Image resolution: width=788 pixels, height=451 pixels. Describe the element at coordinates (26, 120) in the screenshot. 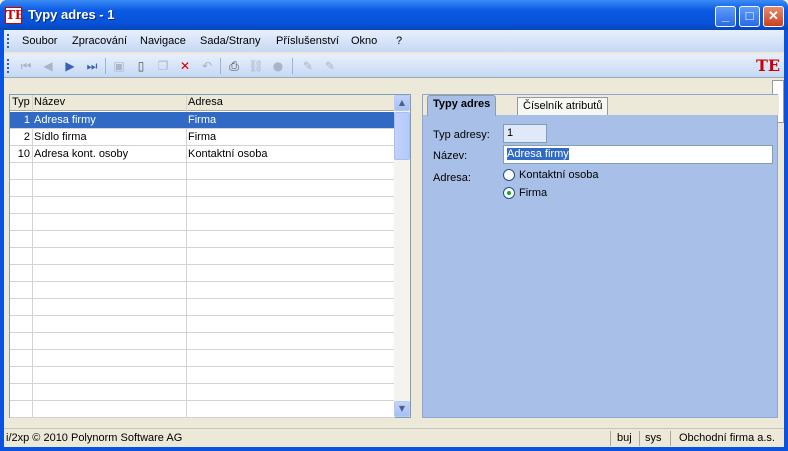

I see `cell-typ: 1` at that location.